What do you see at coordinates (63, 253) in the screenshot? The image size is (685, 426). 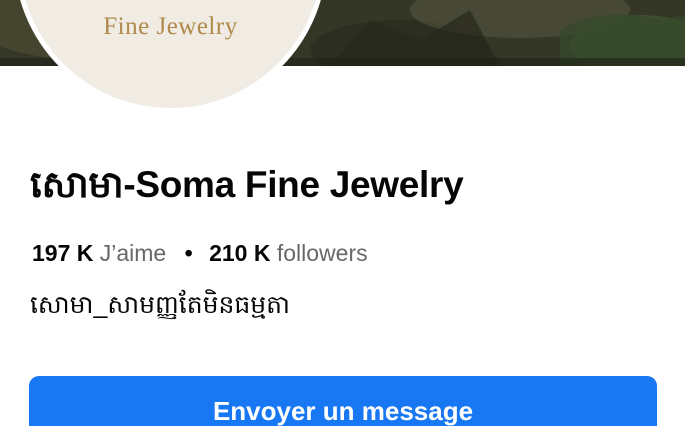 I see `likes-count: 197 K` at bounding box center [63, 253].